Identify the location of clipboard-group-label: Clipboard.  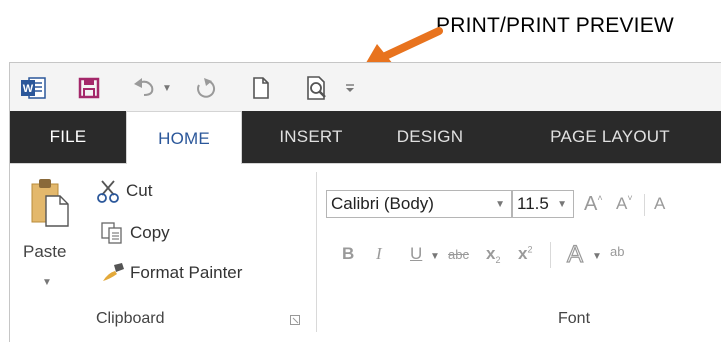
(130, 318).